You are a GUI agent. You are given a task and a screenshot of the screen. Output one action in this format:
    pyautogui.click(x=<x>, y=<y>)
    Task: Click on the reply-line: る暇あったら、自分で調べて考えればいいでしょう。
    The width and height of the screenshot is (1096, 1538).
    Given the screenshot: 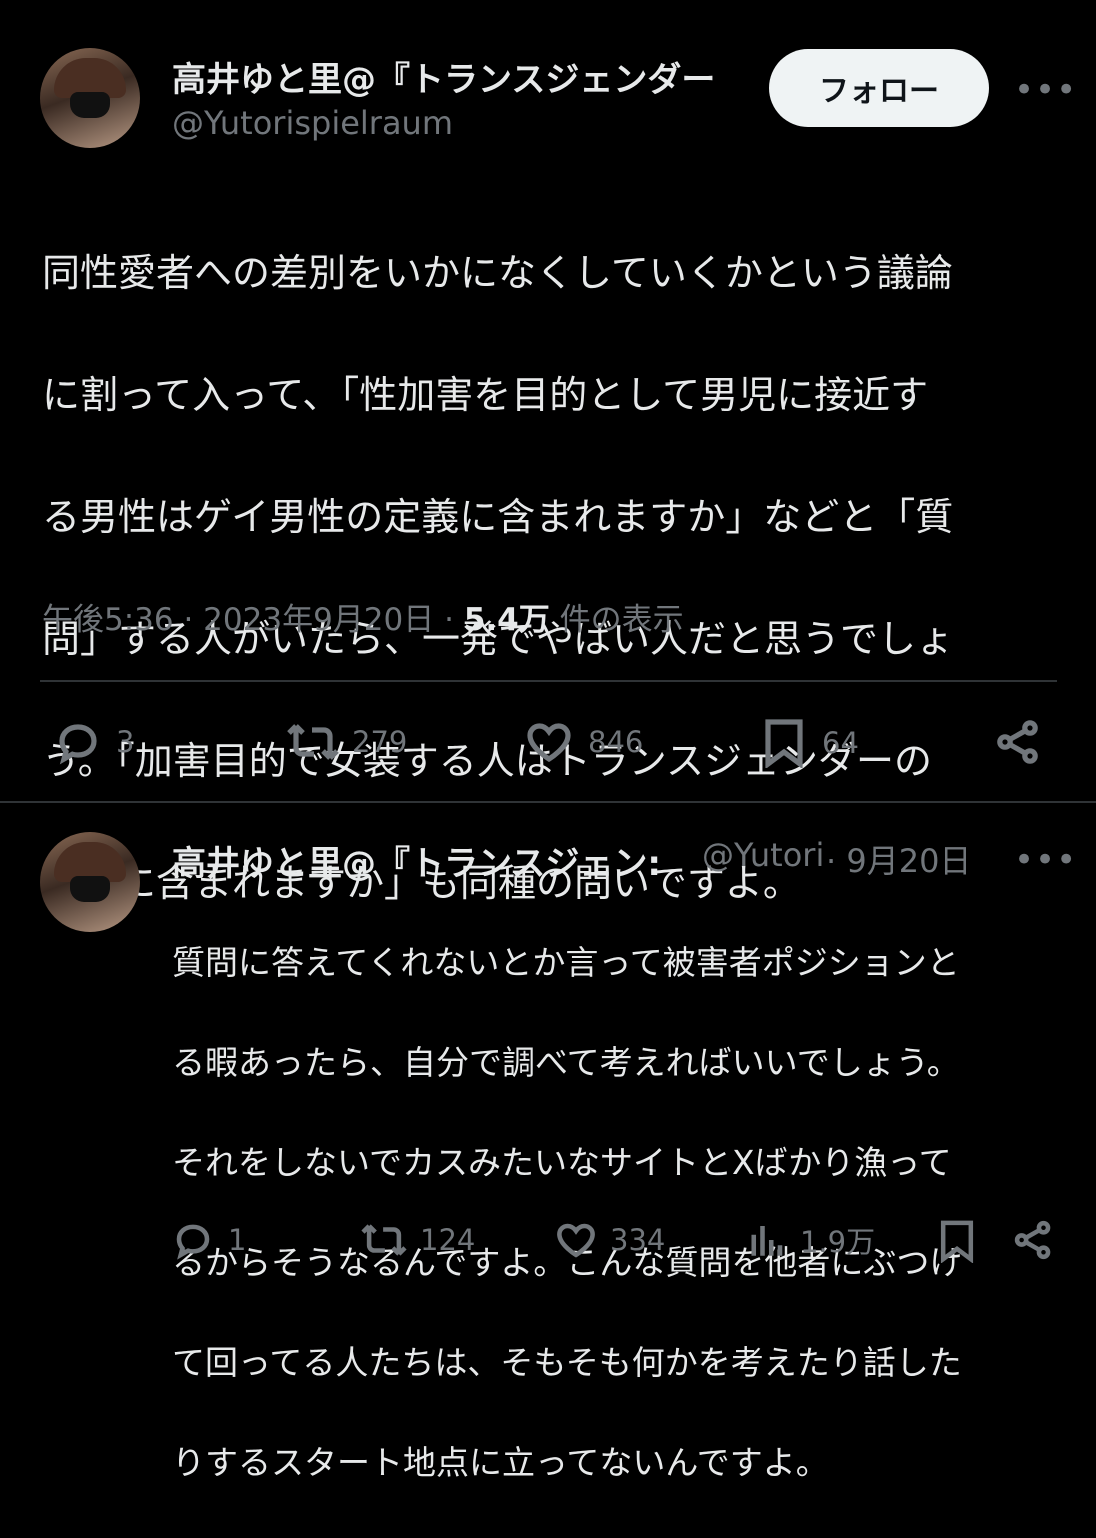 What is the action you would take?
    pyautogui.click(x=566, y=1062)
    